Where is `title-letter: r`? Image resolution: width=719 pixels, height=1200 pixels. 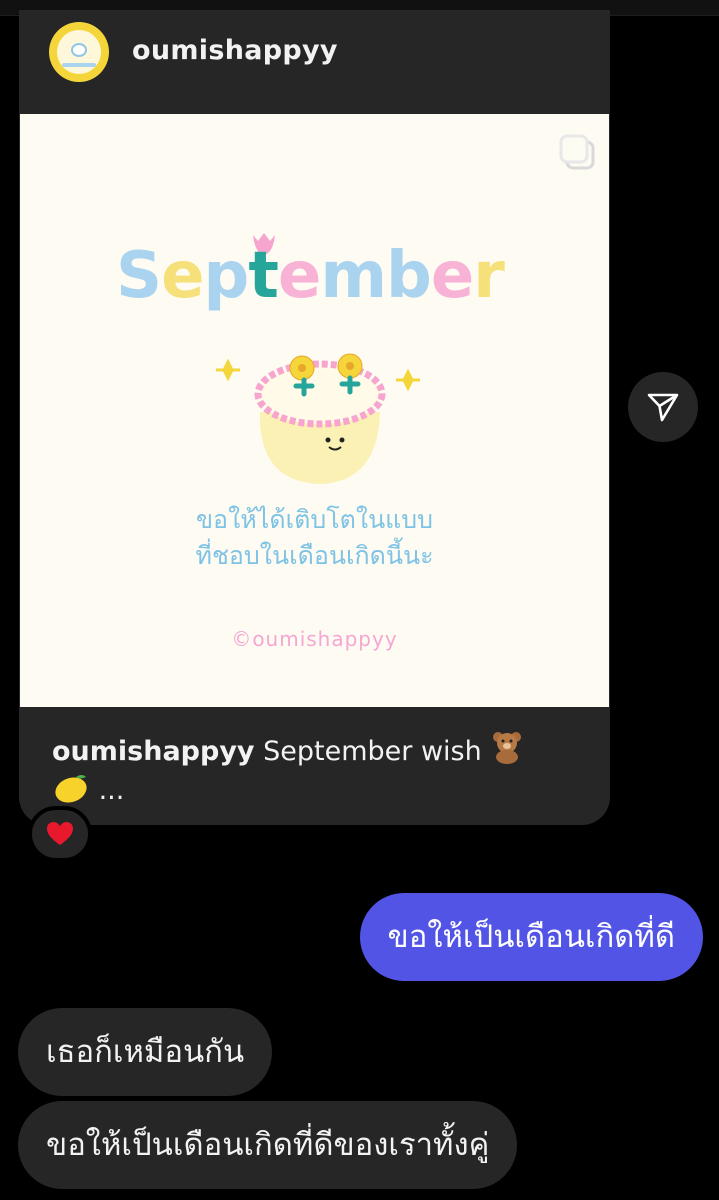
title-letter: r is located at coordinates (489, 276).